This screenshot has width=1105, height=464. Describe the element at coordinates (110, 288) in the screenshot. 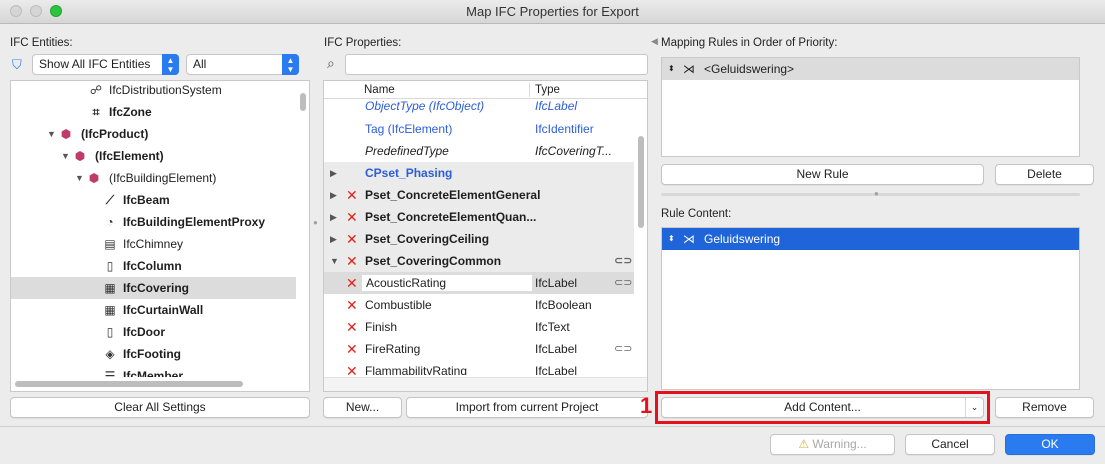

I see `covering-icon: ▦` at that location.